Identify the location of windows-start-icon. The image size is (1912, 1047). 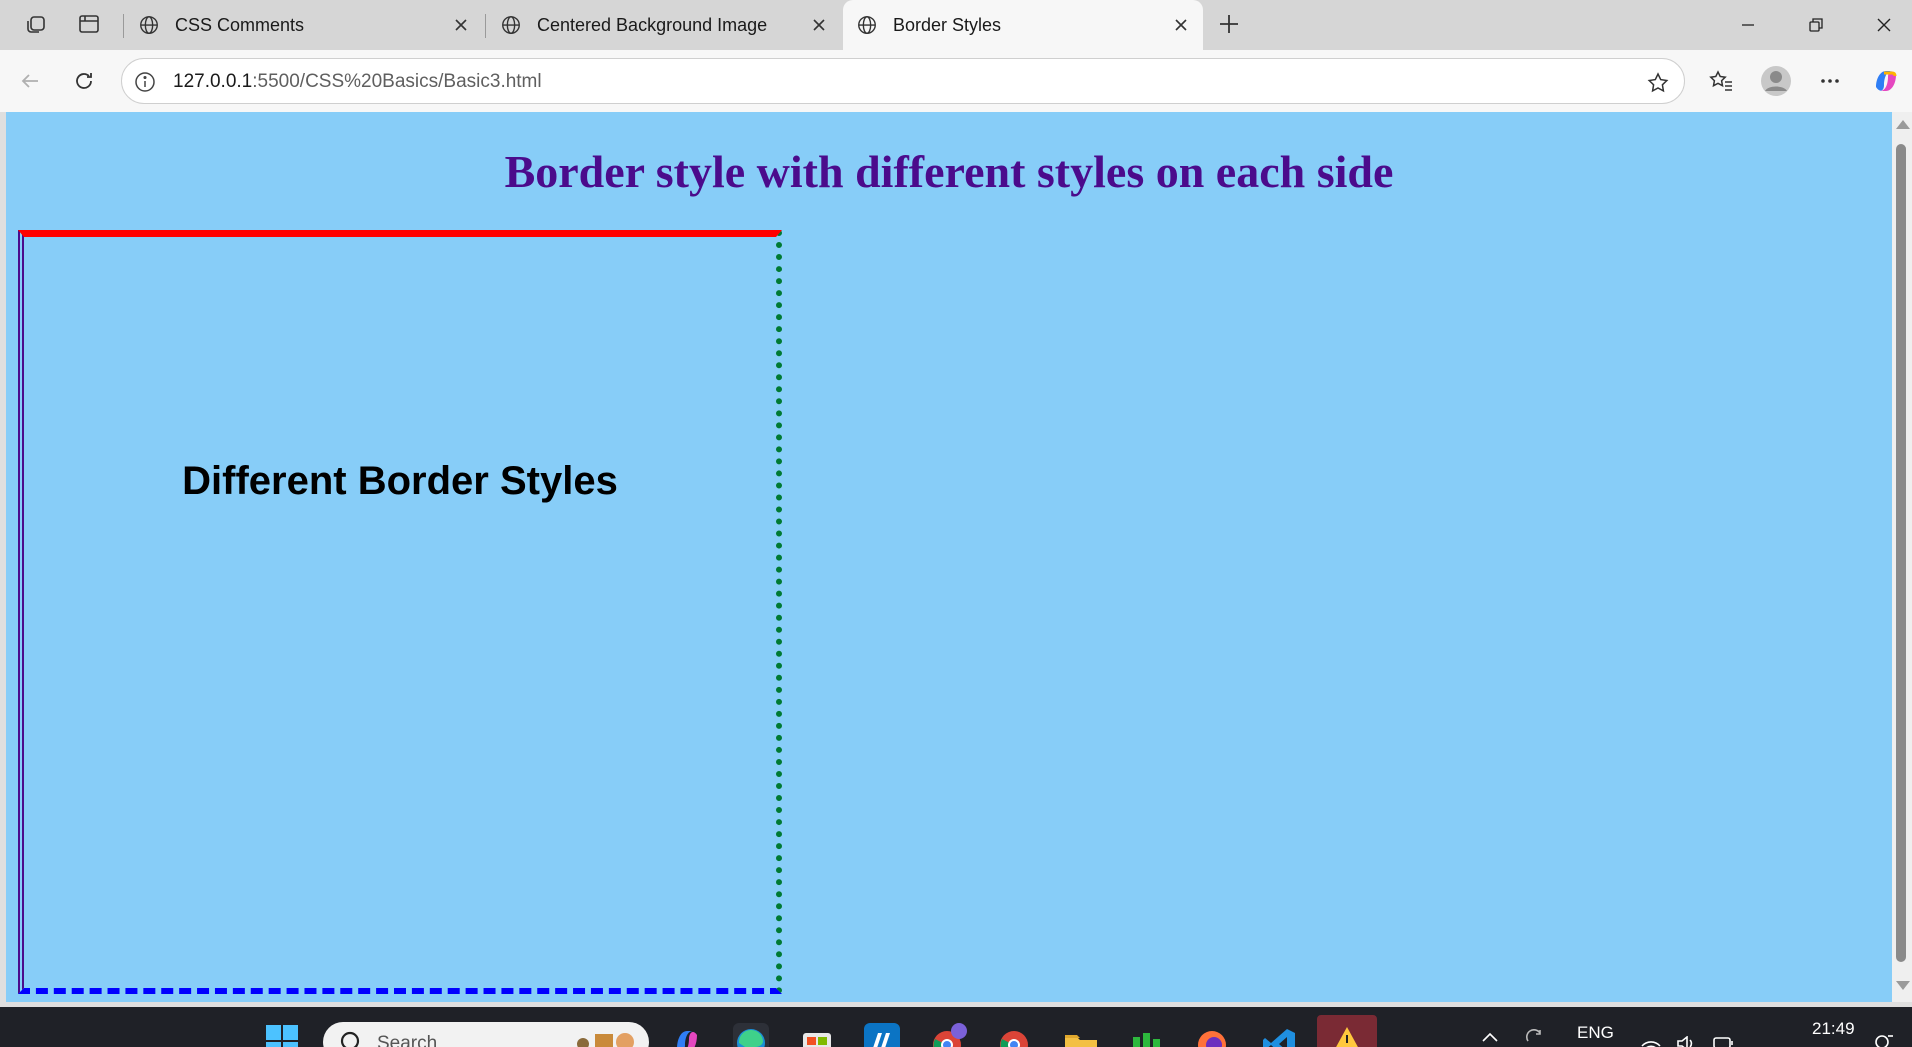
(282, 1035).